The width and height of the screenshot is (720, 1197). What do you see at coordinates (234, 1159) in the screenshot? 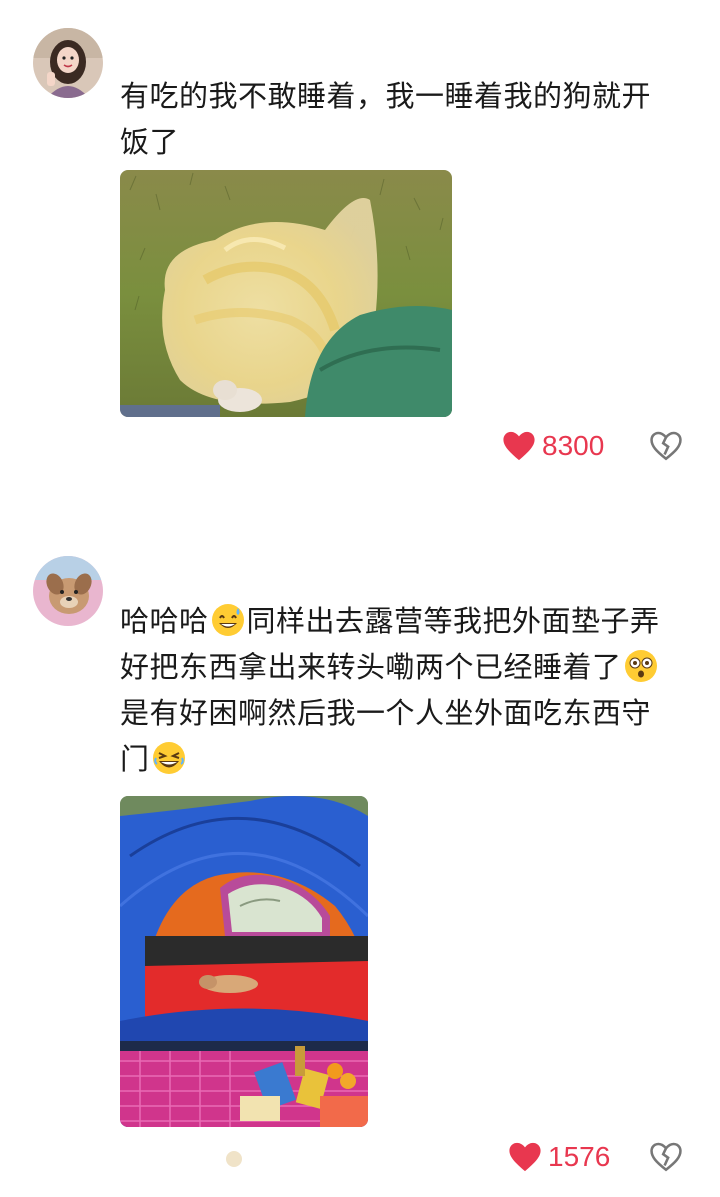
I see `loading-dot-icon` at bounding box center [234, 1159].